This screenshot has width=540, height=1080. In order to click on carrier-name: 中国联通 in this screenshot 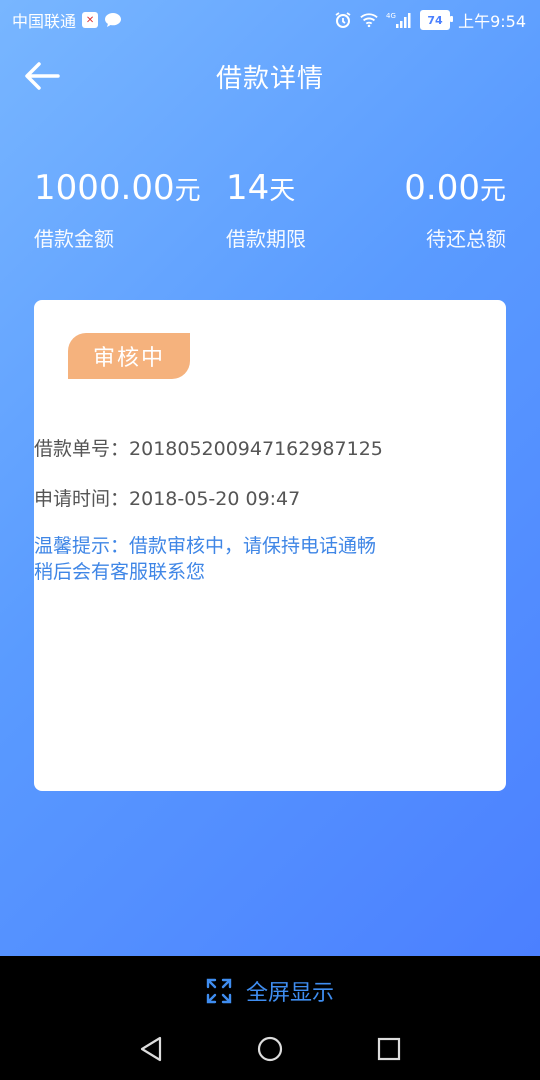, I will do `click(44, 21)`.